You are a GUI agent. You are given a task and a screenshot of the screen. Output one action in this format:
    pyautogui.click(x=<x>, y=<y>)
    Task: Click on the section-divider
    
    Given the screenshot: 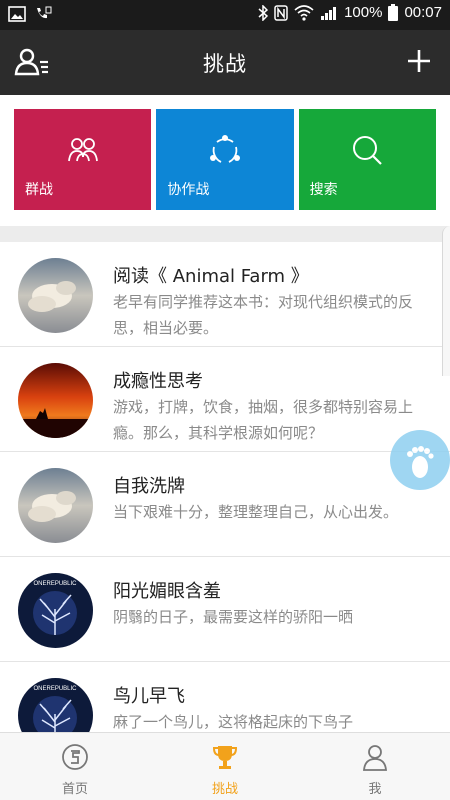 What is the action you would take?
    pyautogui.click(x=225, y=234)
    